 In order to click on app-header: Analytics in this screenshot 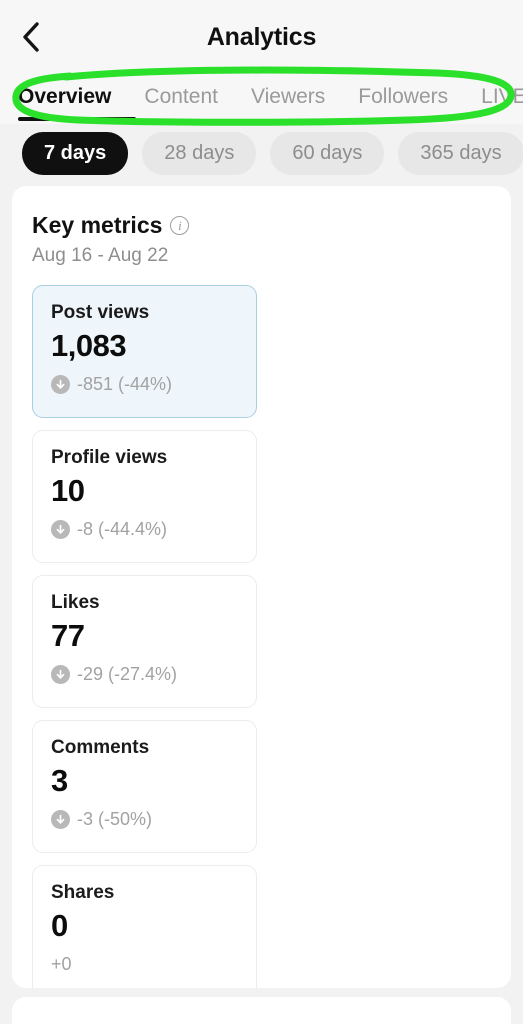, I will do `click(261, 36)`.